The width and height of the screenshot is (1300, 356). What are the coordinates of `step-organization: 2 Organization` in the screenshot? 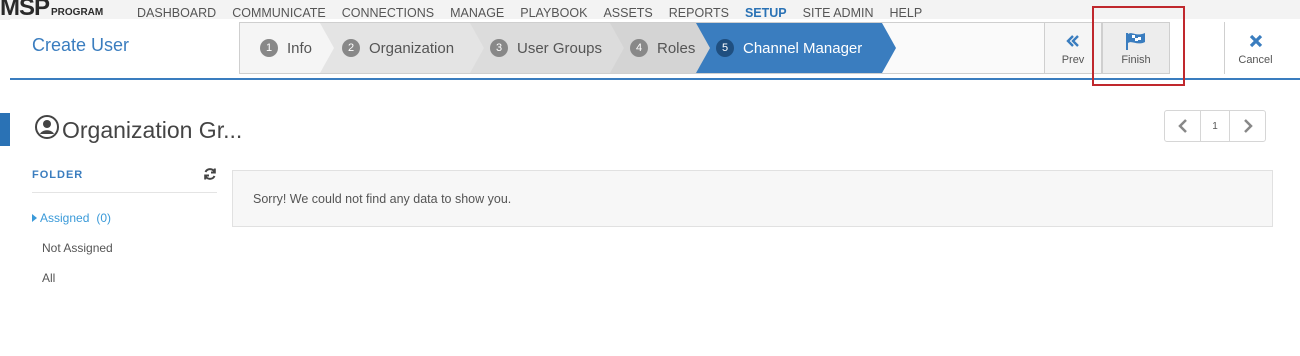 It's located at (395, 48).